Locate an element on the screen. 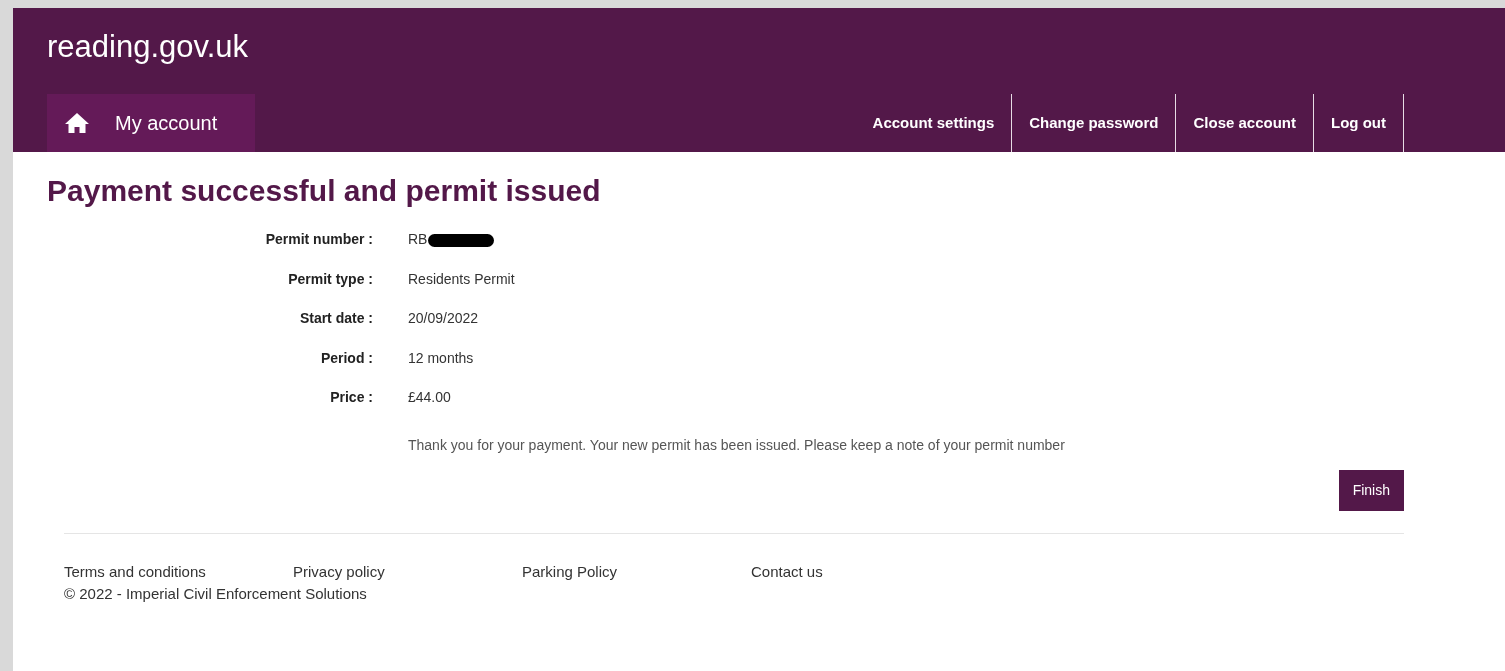  field-value: £44.00 is located at coordinates (429, 397).